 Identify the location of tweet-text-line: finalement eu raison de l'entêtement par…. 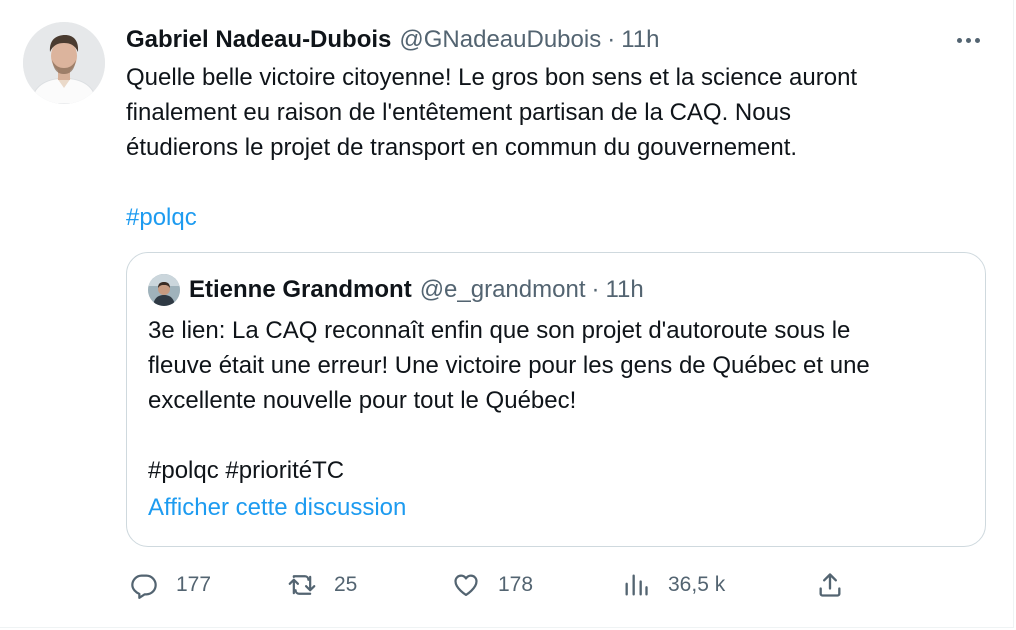
(458, 112).